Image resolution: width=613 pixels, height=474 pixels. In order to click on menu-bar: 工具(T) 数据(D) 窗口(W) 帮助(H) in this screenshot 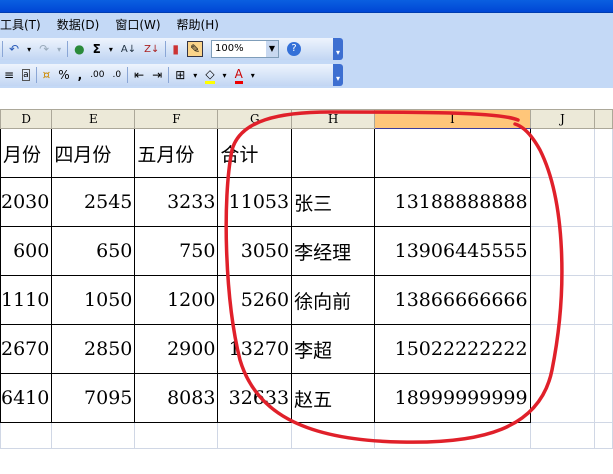, I will do `click(306, 24)`.